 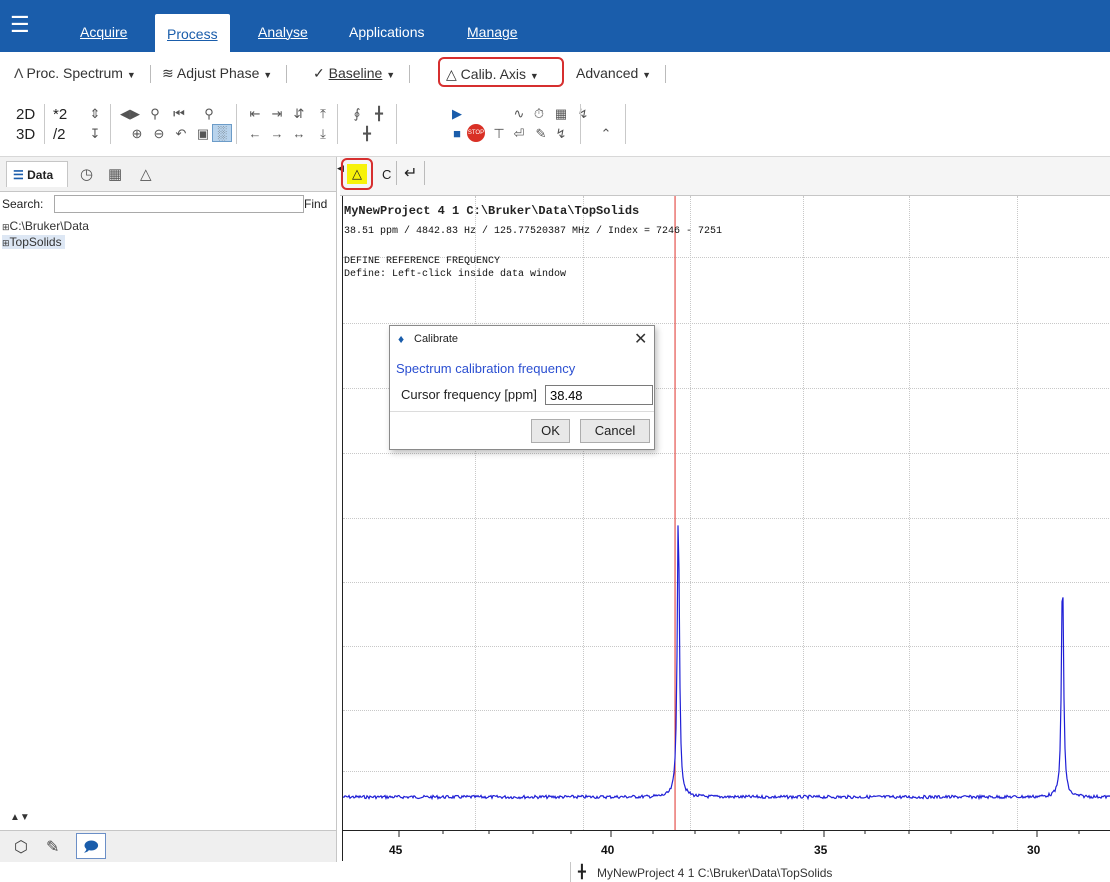 What do you see at coordinates (49, 226) in the screenshot?
I see `tree-label: C:\Bruker\Data` at bounding box center [49, 226].